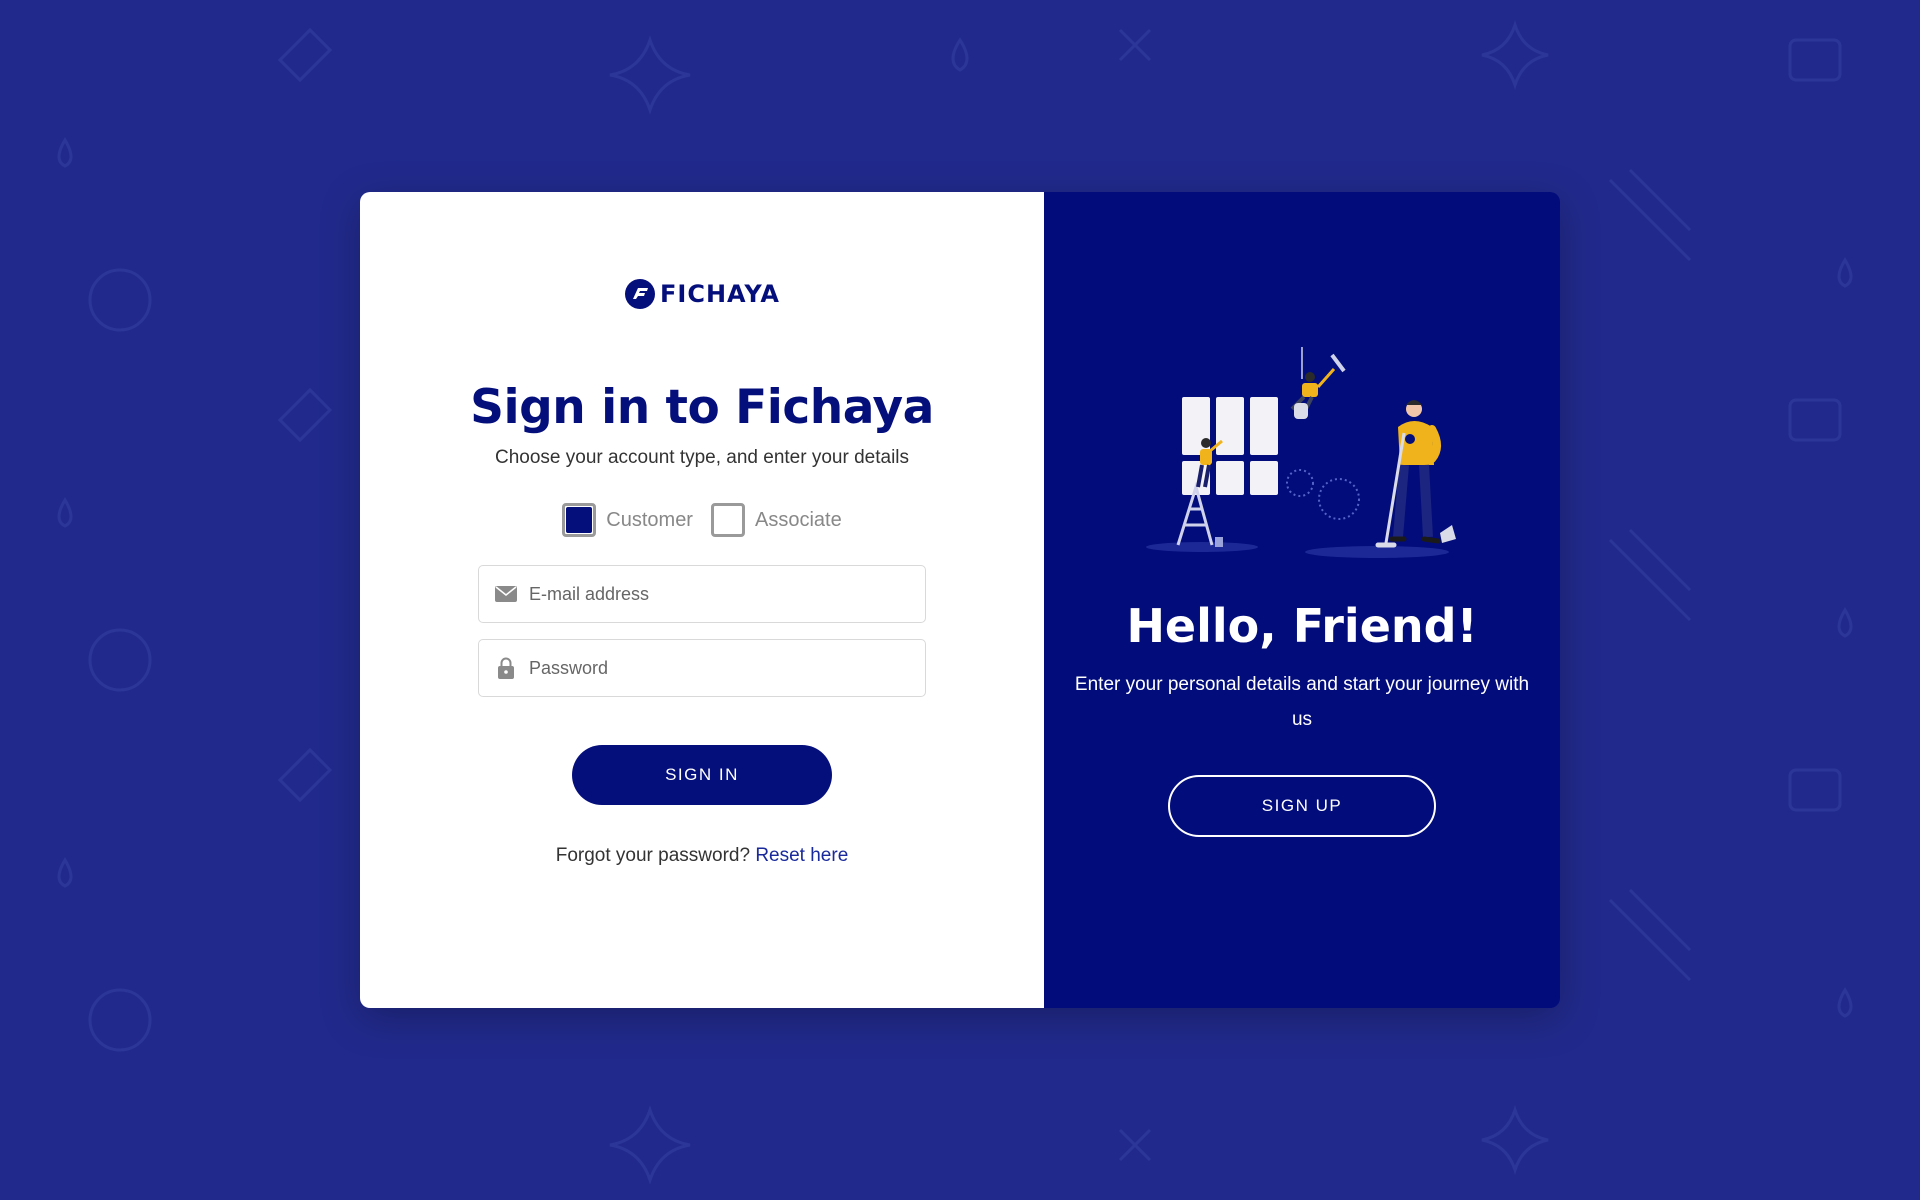 The image size is (1920, 1200). Describe the element at coordinates (719, 594) in the screenshot. I see `email-input` at that location.